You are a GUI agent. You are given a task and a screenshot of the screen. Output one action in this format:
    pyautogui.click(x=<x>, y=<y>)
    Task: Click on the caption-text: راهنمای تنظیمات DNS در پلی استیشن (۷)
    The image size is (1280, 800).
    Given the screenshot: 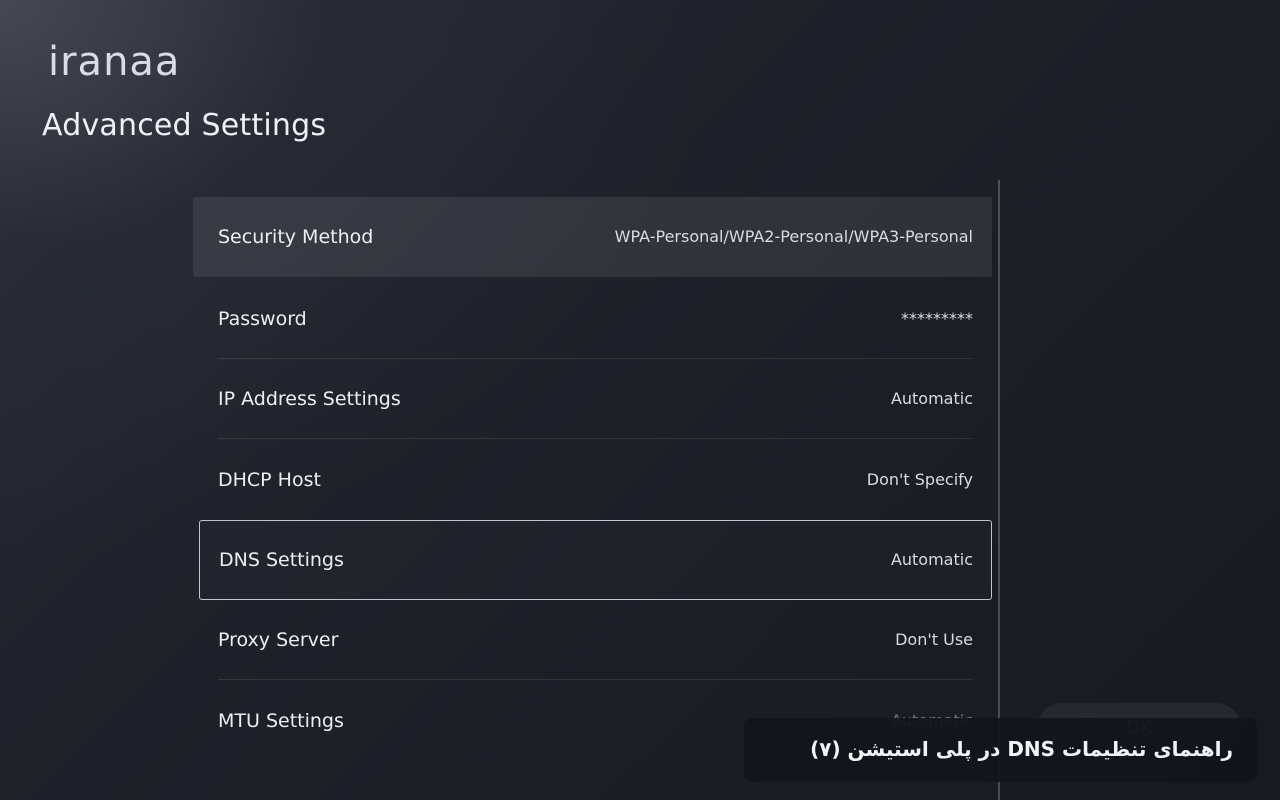 What is the action you would take?
    pyautogui.click(x=1021, y=749)
    